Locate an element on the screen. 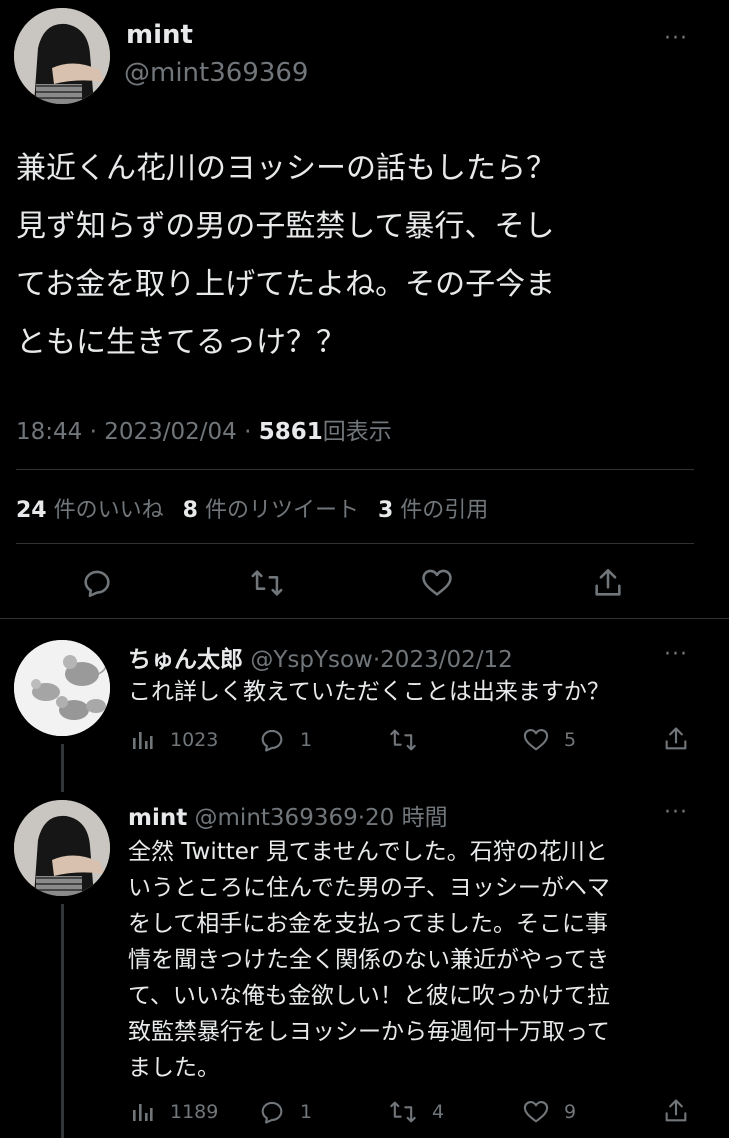  likes-stat: 24 件のいいね is located at coordinates (93, 510).